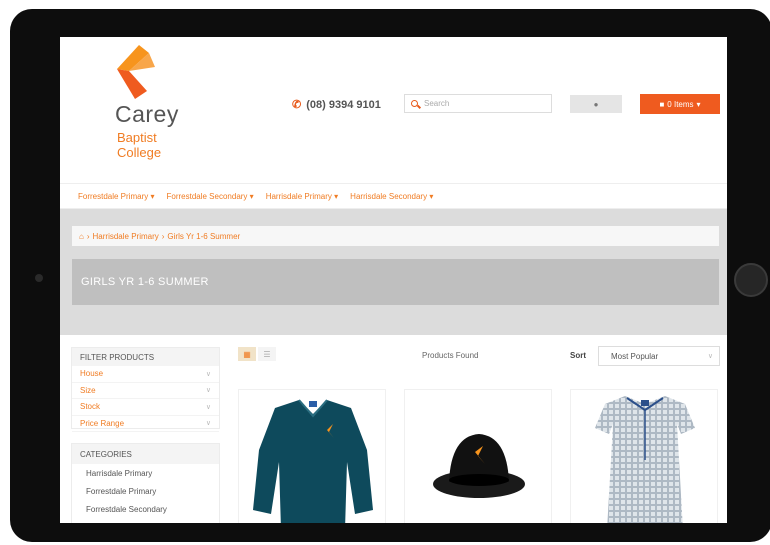 The image size is (770, 545). What do you see at coordinates (145, 424) in the screenshot?
I see `filter-price-range: Price Range ∨` at bounding box center [145, 424].